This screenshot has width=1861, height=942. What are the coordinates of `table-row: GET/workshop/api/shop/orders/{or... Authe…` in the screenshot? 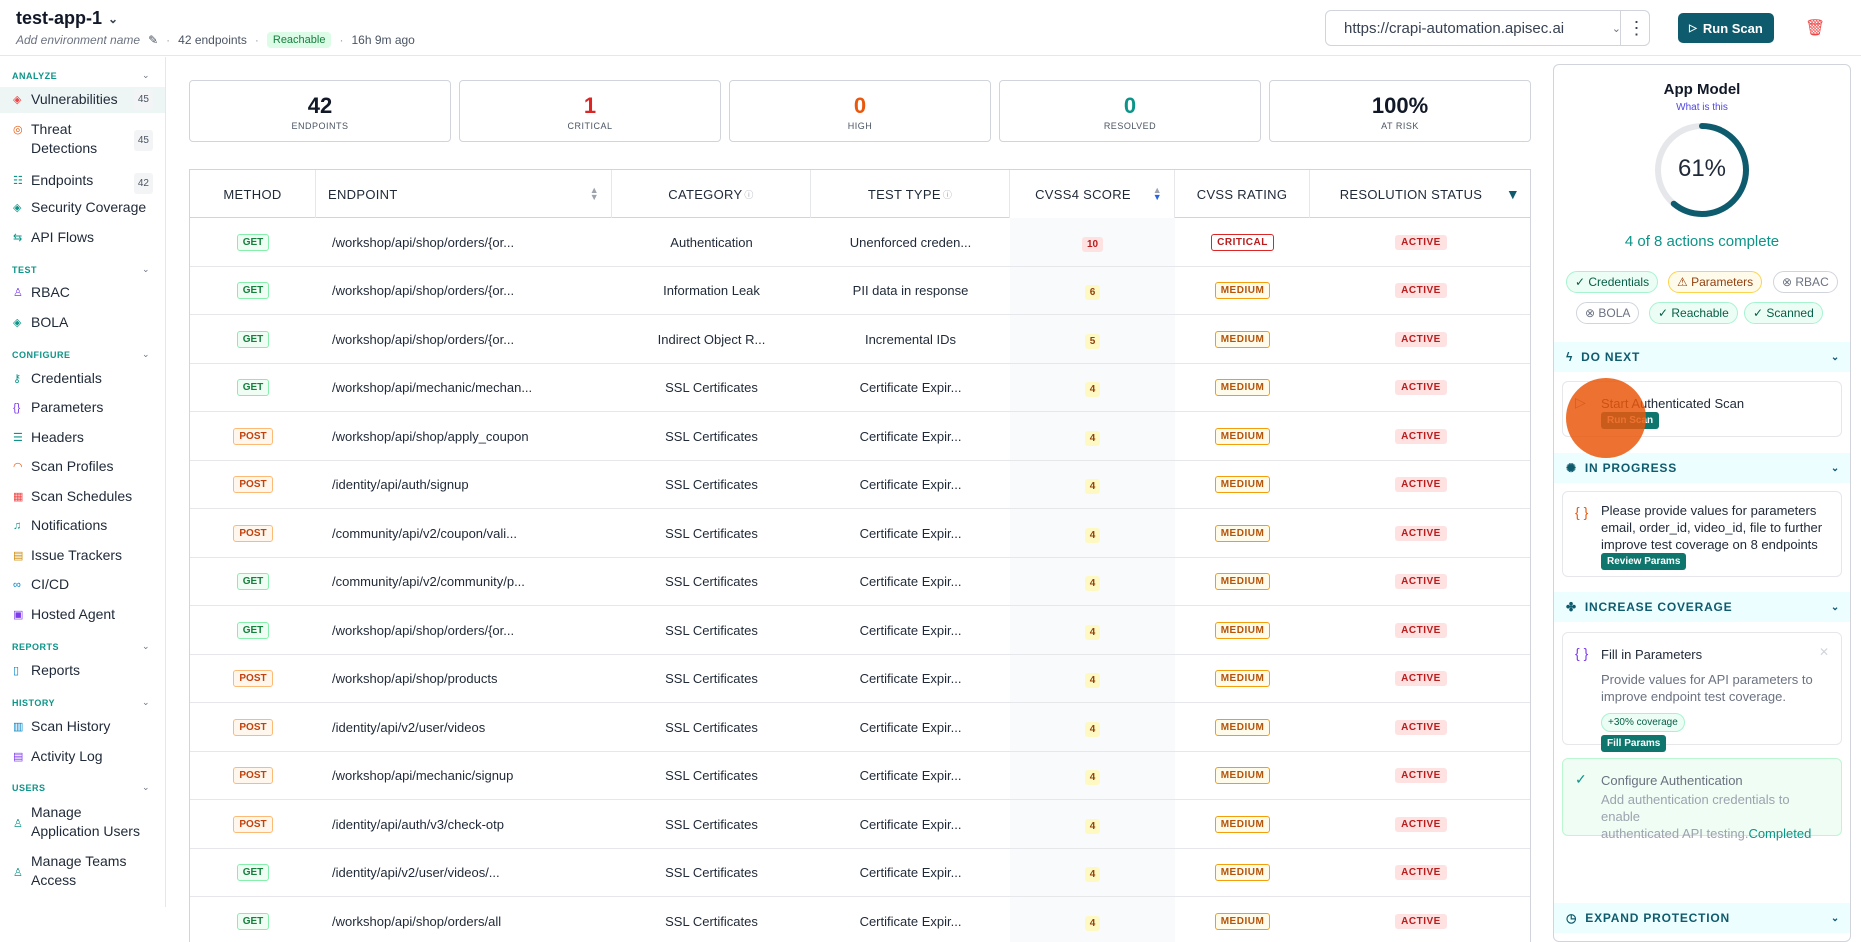 It's located at (860, 242).